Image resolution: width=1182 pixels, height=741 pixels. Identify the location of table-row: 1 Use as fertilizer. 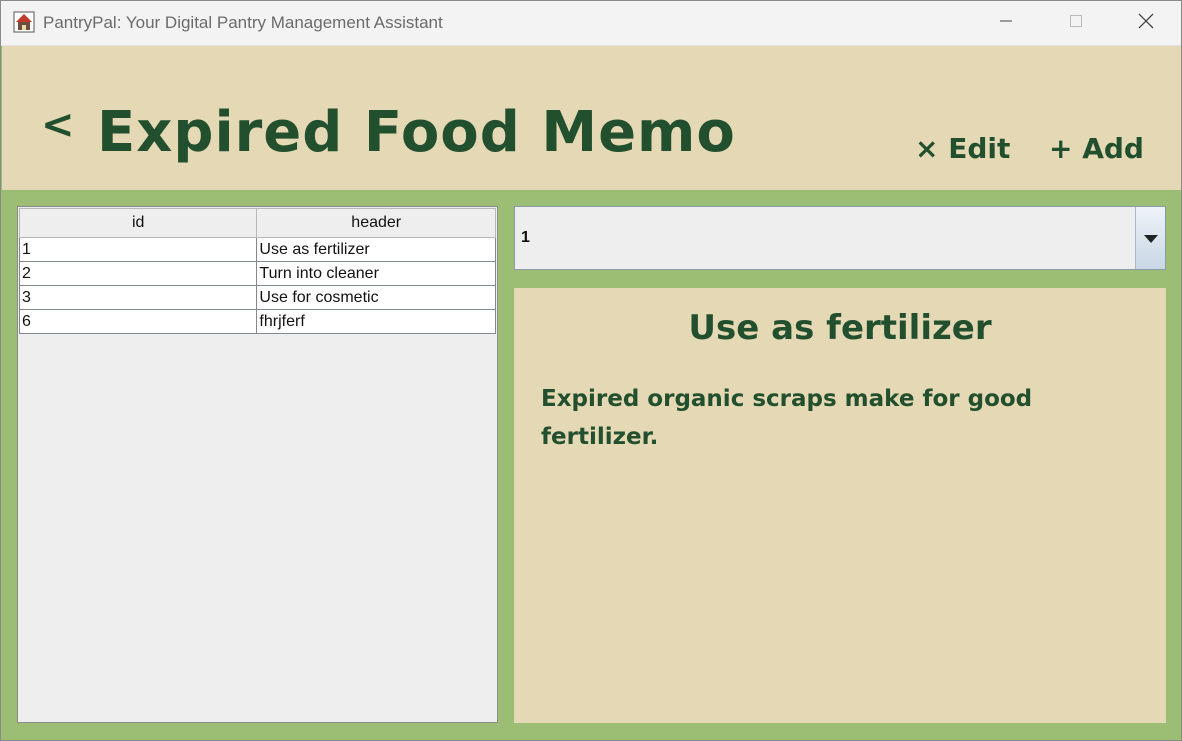
(257, 249).